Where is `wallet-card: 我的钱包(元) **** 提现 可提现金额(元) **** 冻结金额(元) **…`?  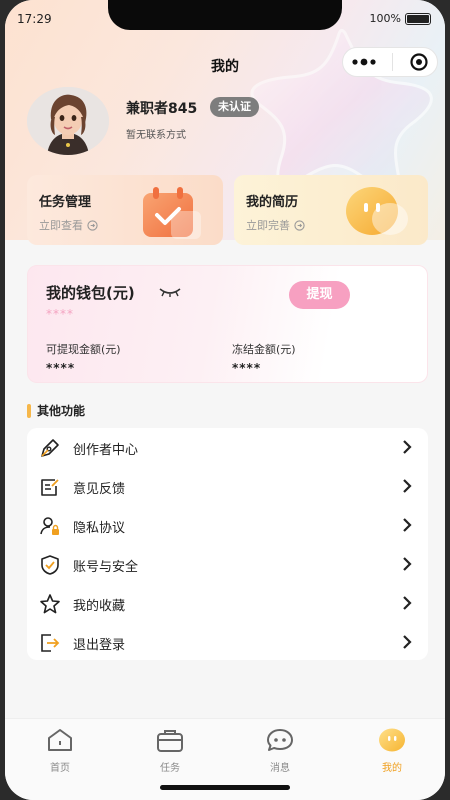 wallet-card: 我的钱包(元) **** 提现 可提现金额(元) **** 冻结金额(元) **… is located at coordinates (227, 324).